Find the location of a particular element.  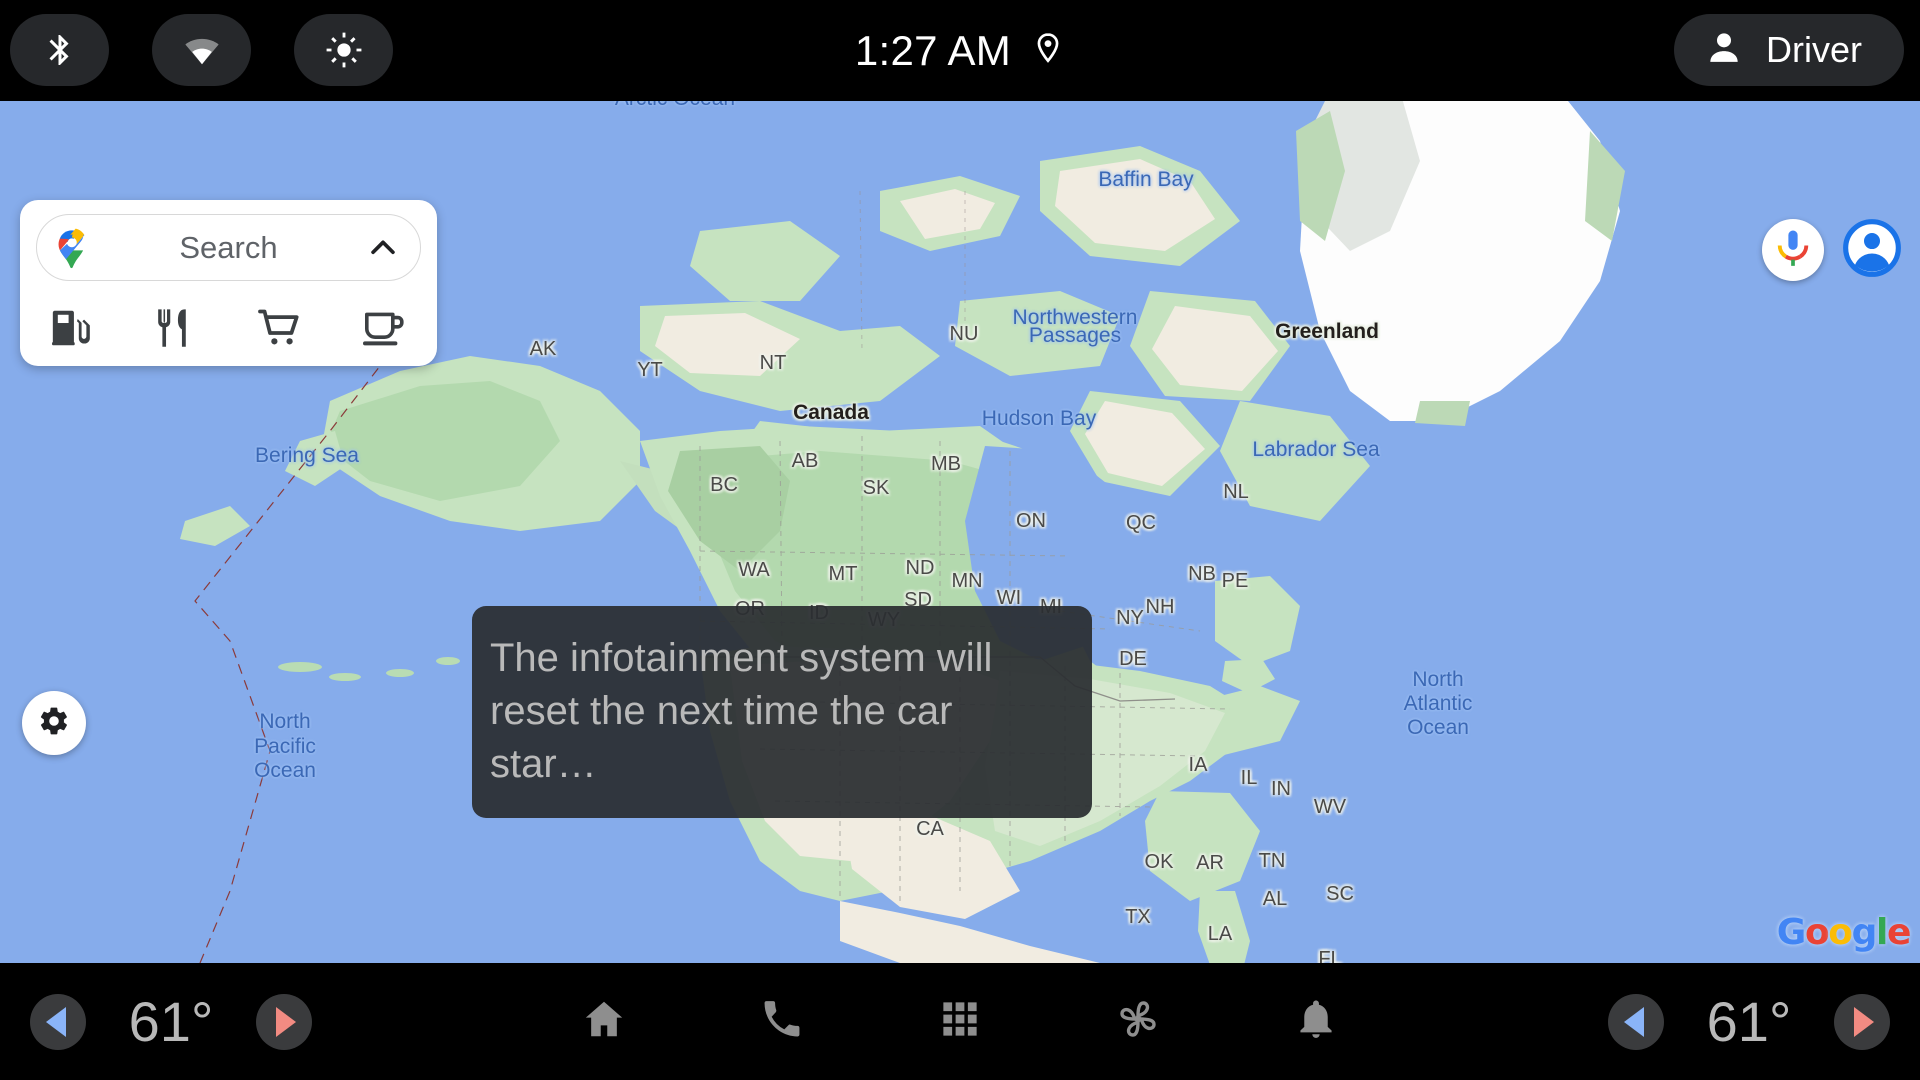

google-maps-pin-icon is located at coordinates (72, 248).